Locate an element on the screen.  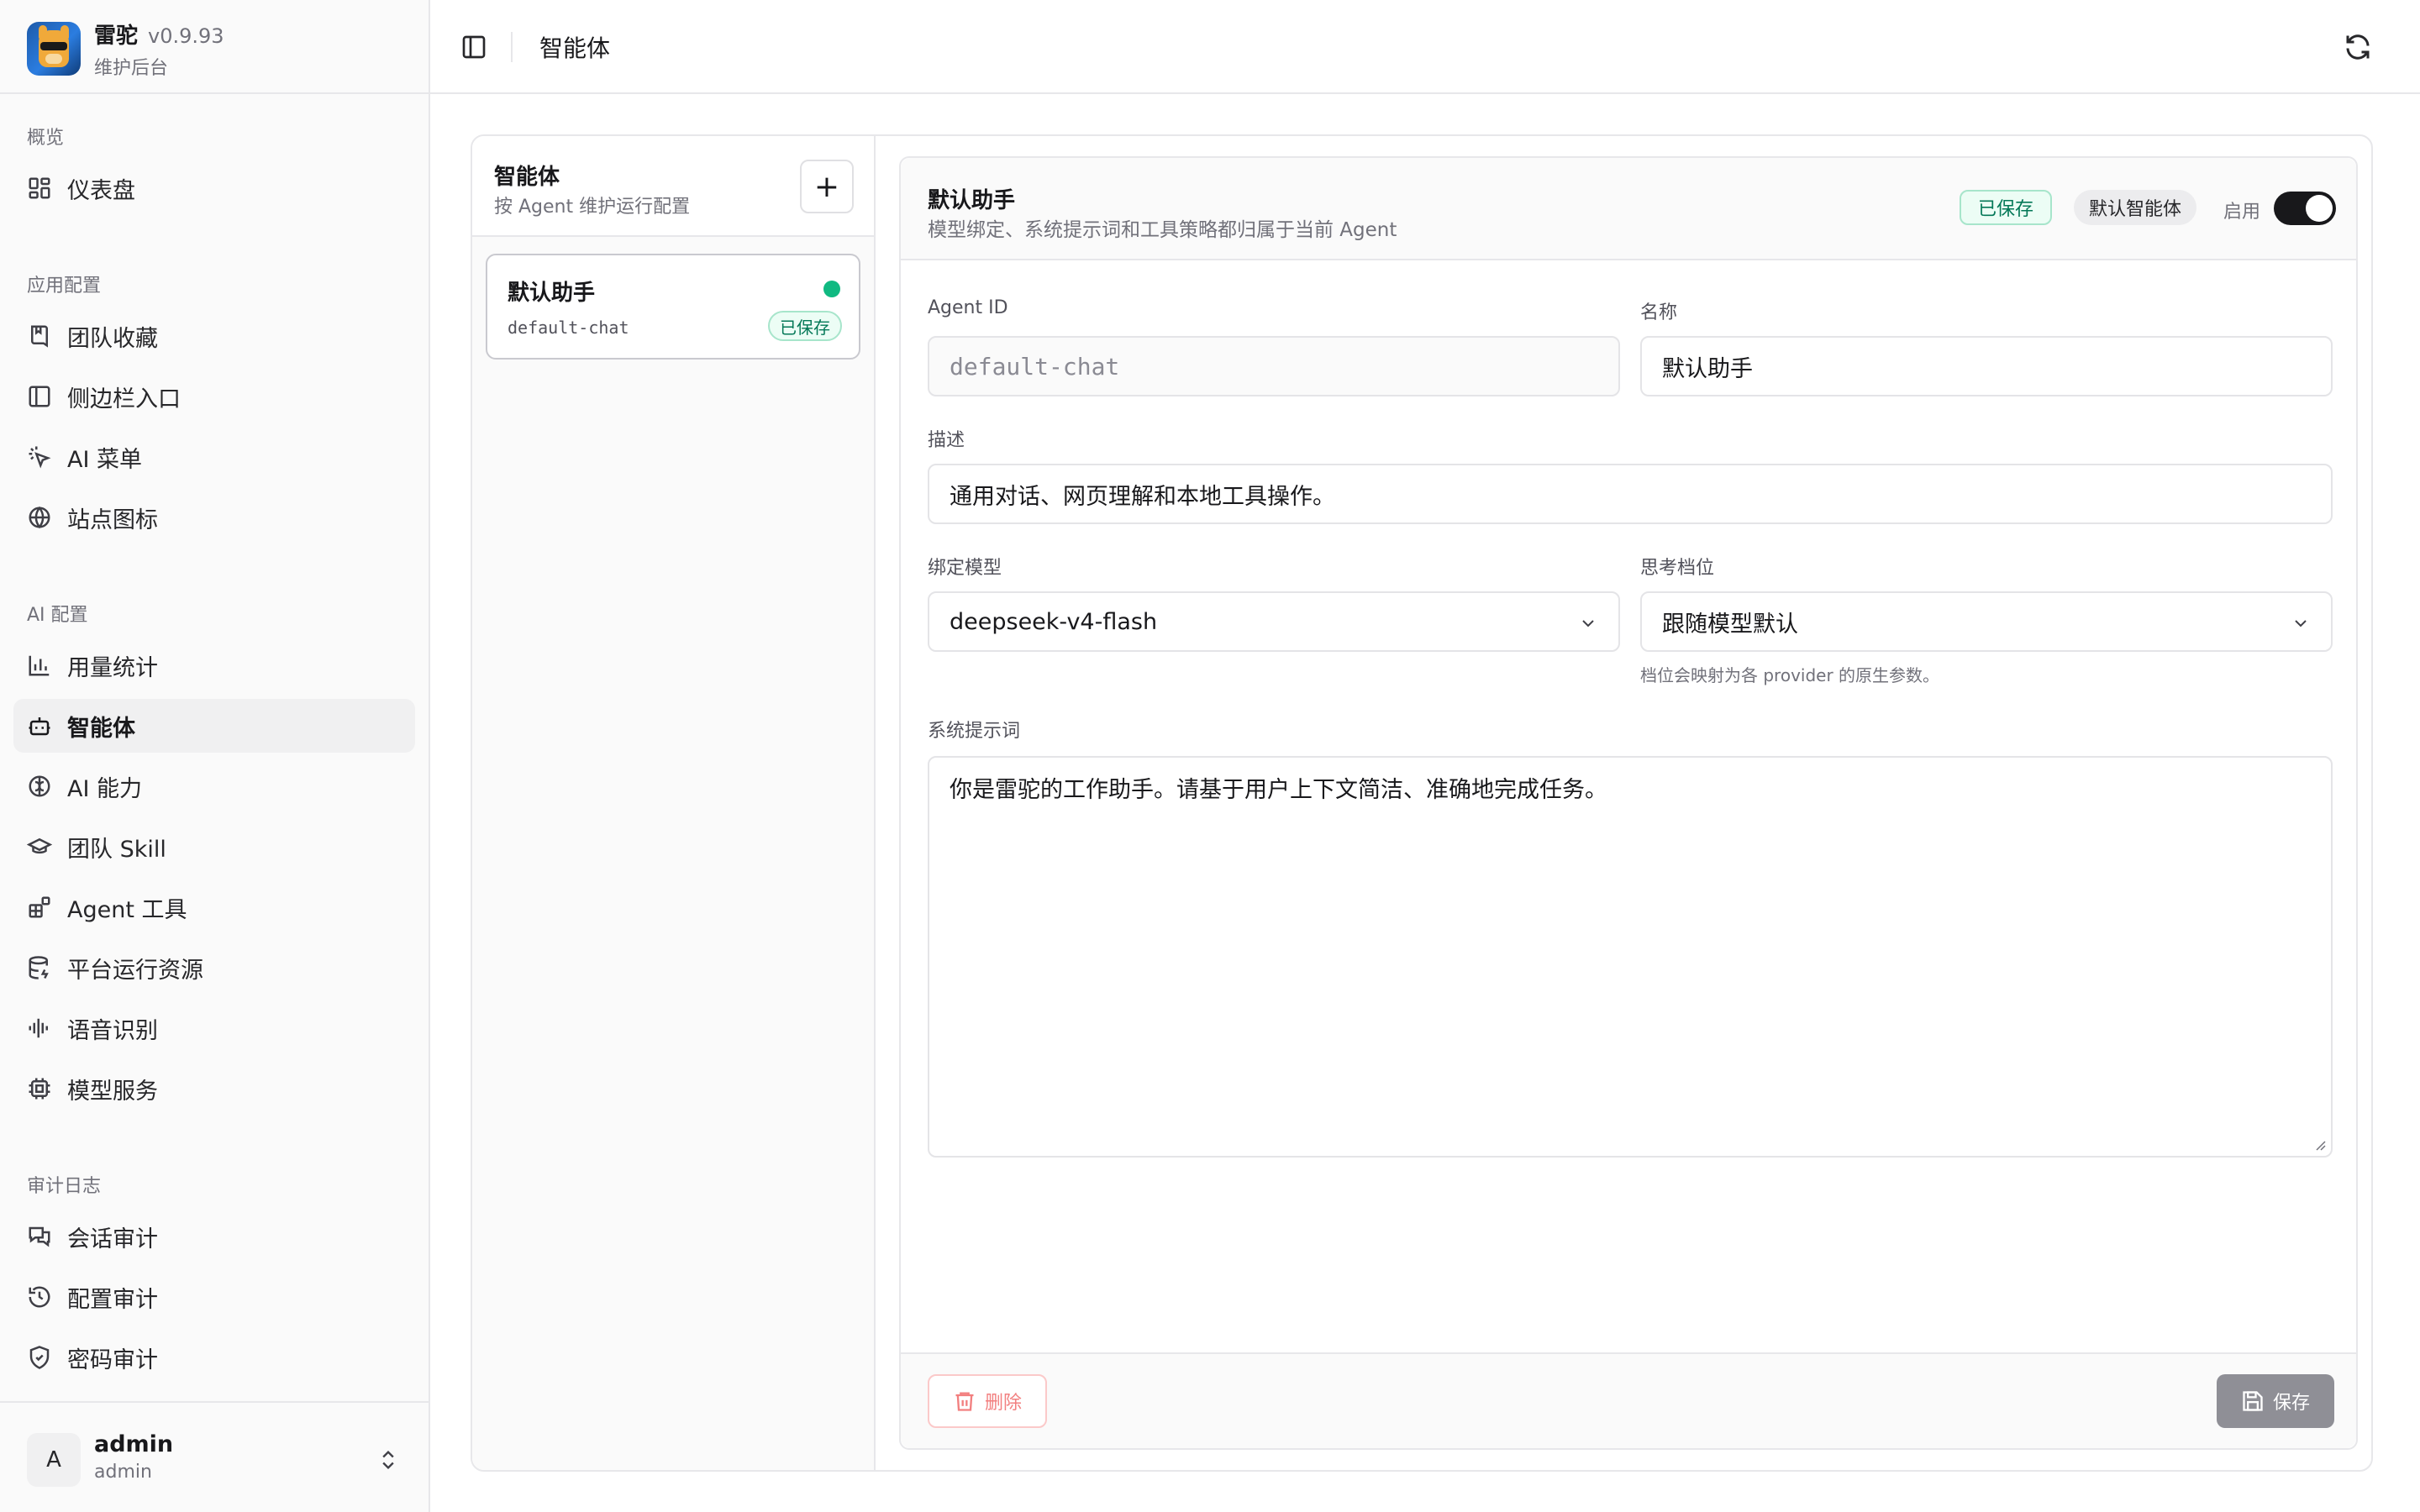
name-label: 名称 is located at coordinates (1659, 312).